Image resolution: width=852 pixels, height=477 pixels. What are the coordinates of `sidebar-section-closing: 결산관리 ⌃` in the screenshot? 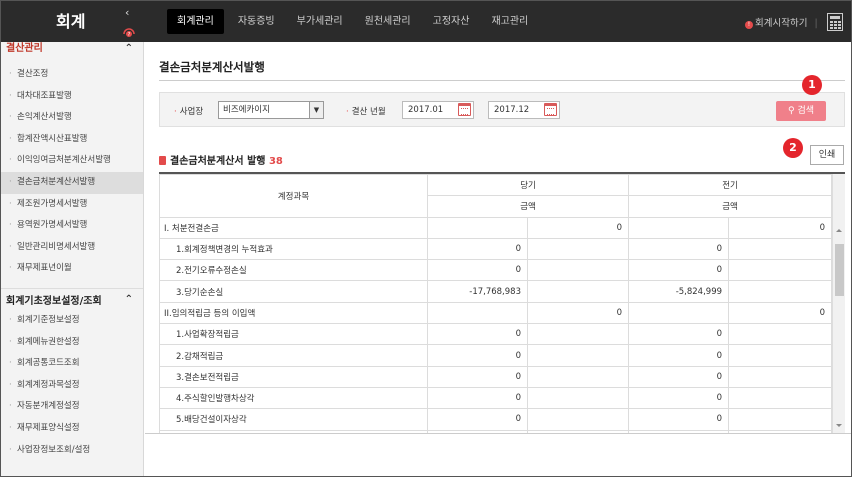 It's located at (72, 49).